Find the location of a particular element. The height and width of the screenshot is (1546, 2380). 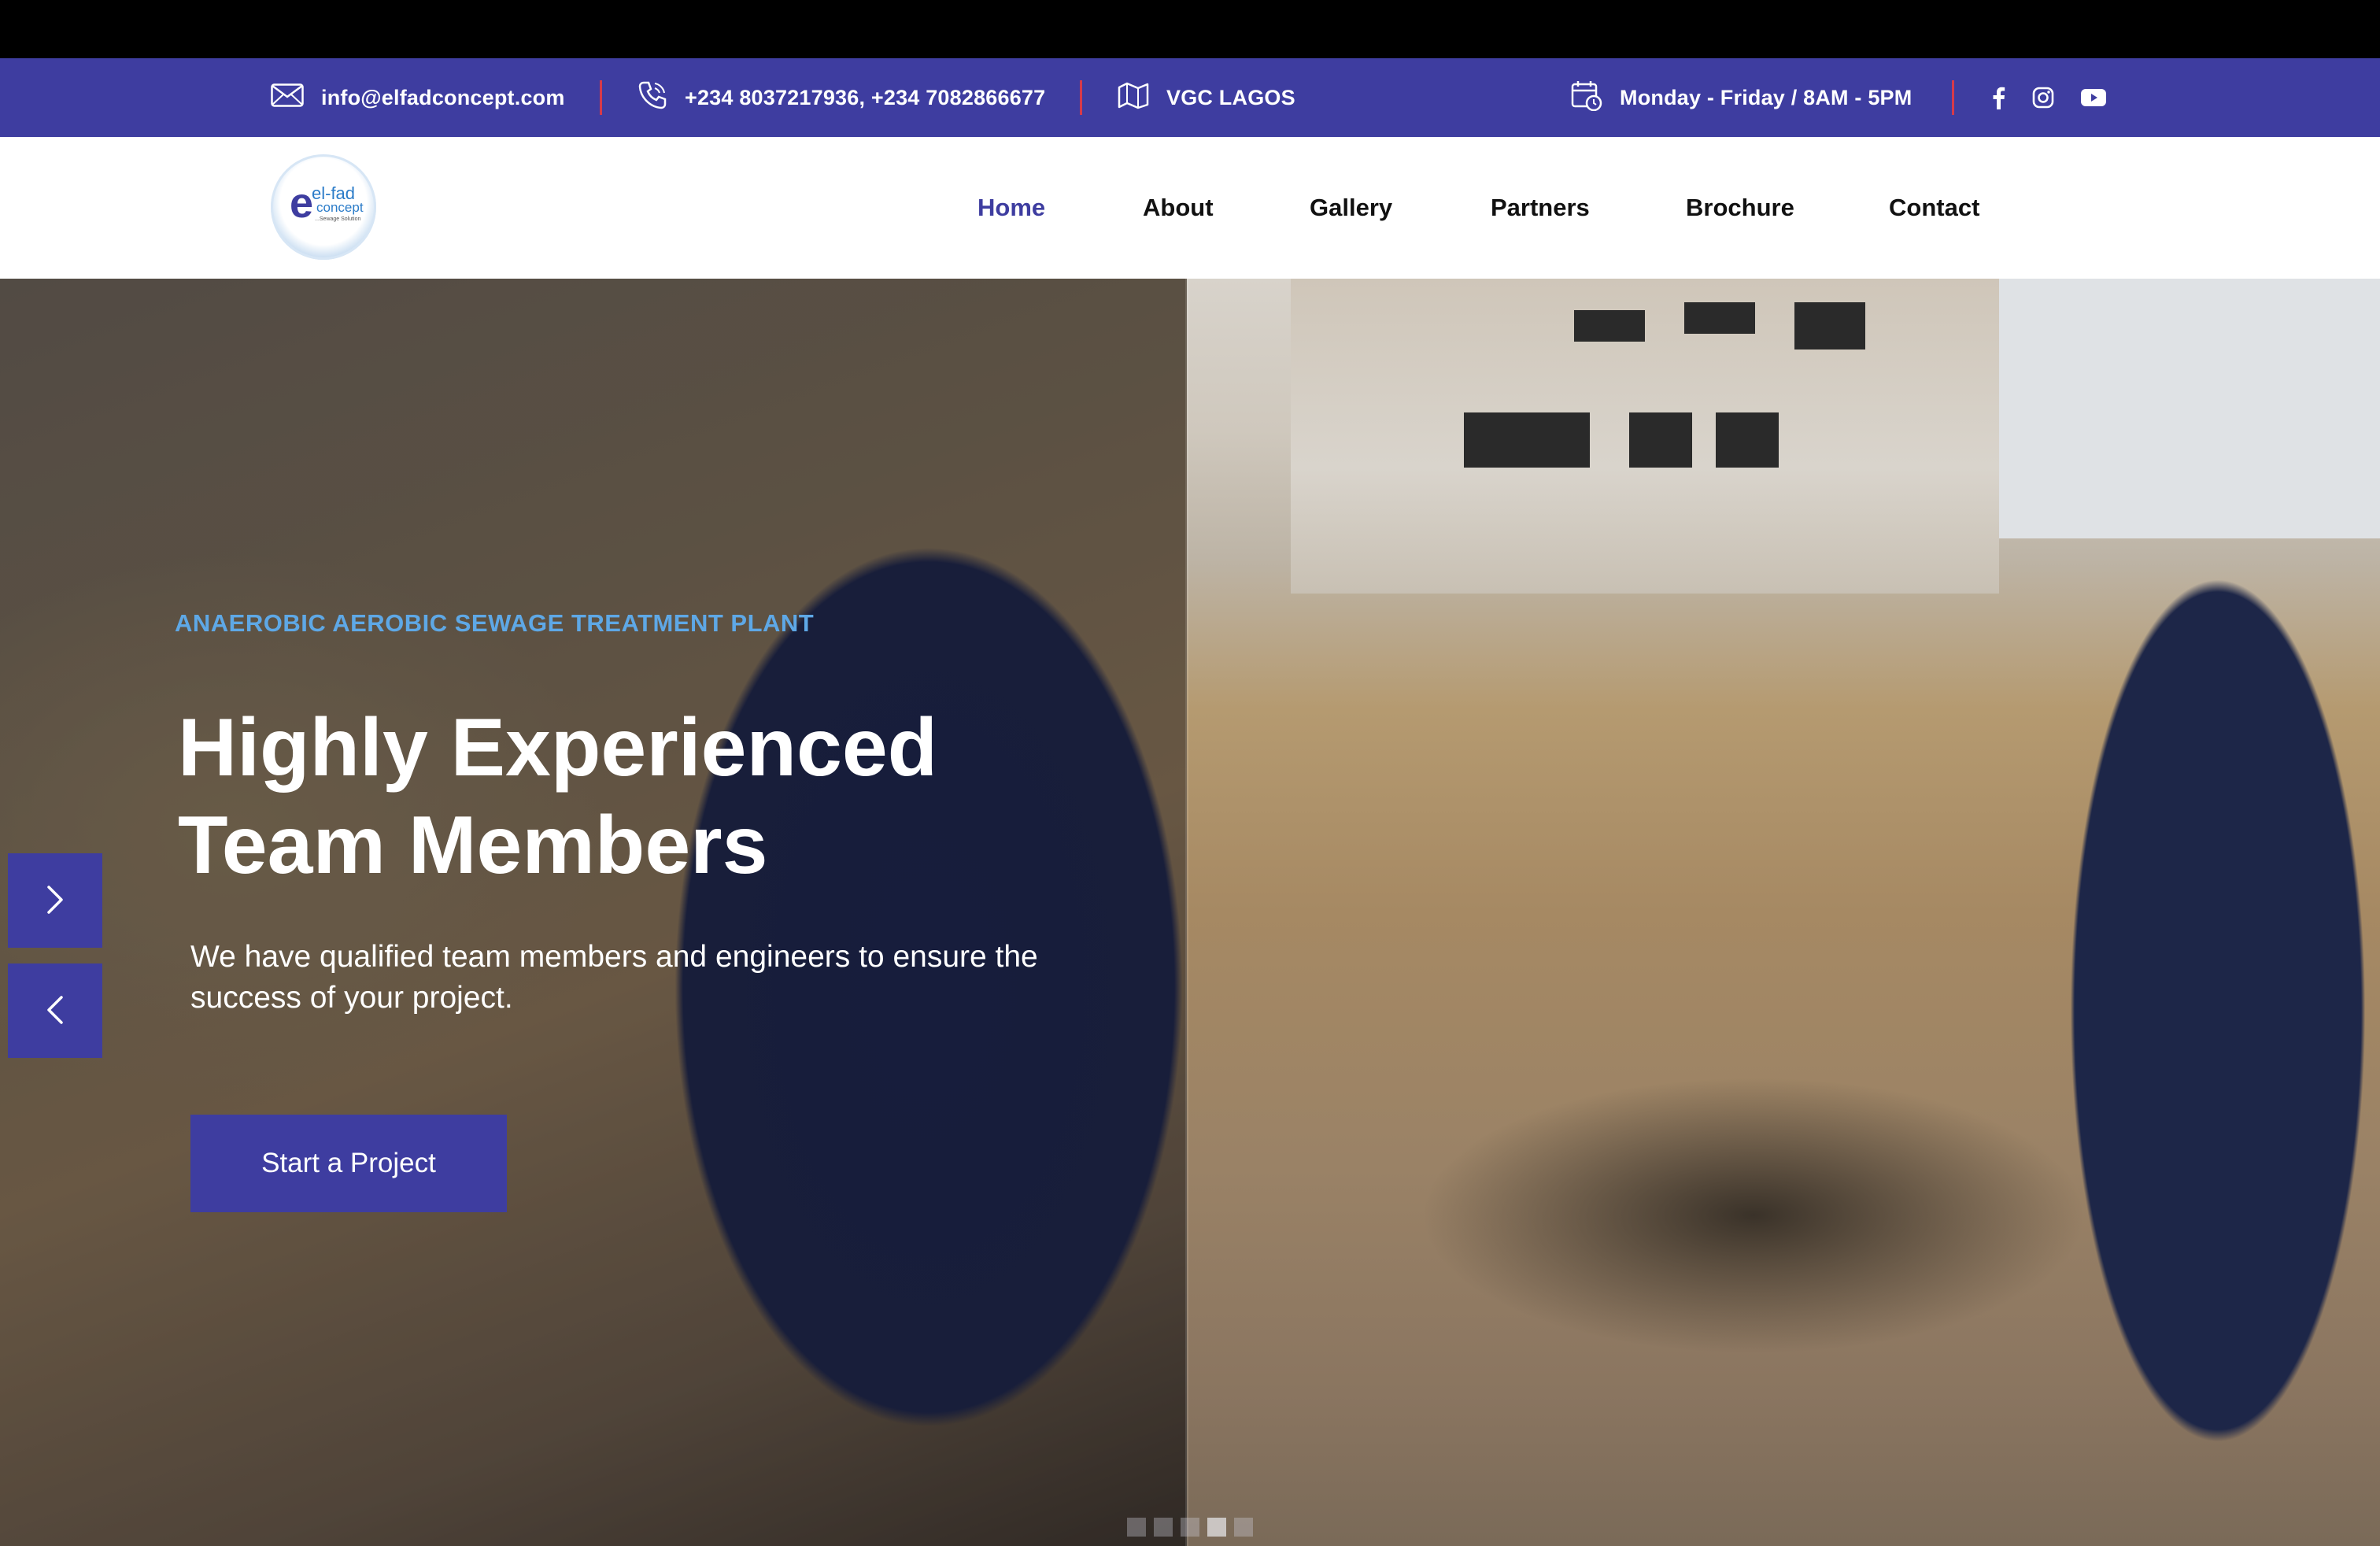

instagram-icon is located at coordinates (2043, 98).